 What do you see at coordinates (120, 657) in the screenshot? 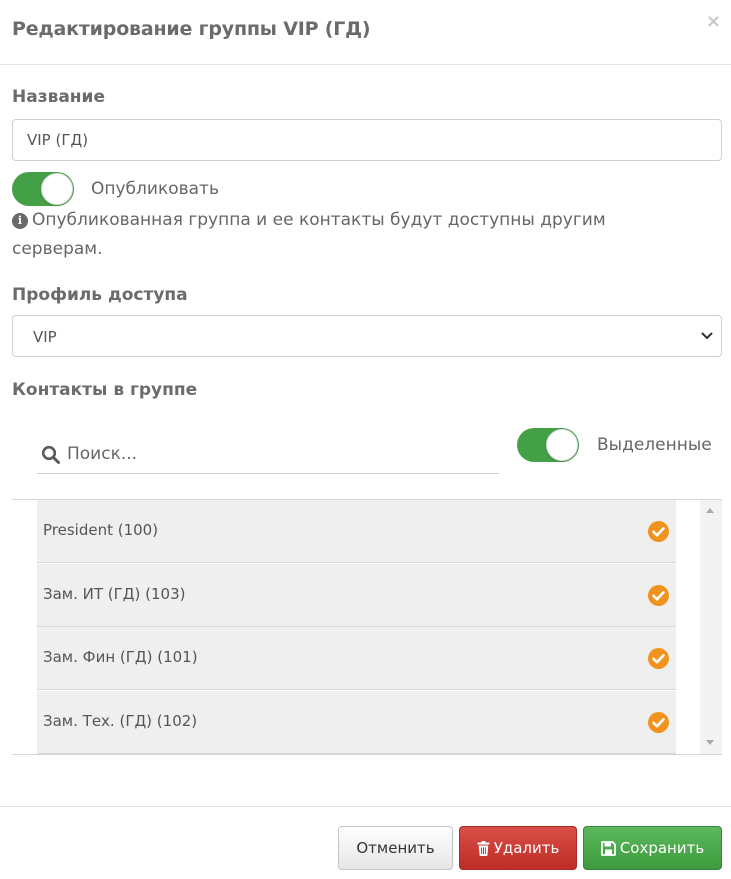
I see `contact-label: Зам. Фин (ГД) (101)` at bounding box center [120, 657].